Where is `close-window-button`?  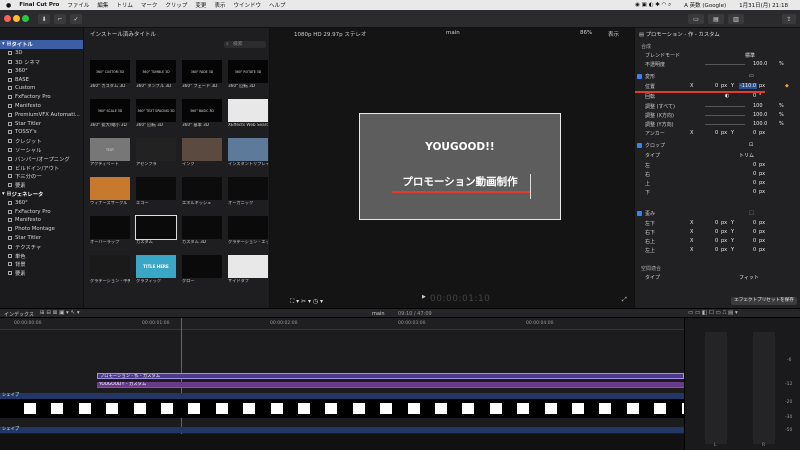 close-window-button is located at coordinates (7, 18).